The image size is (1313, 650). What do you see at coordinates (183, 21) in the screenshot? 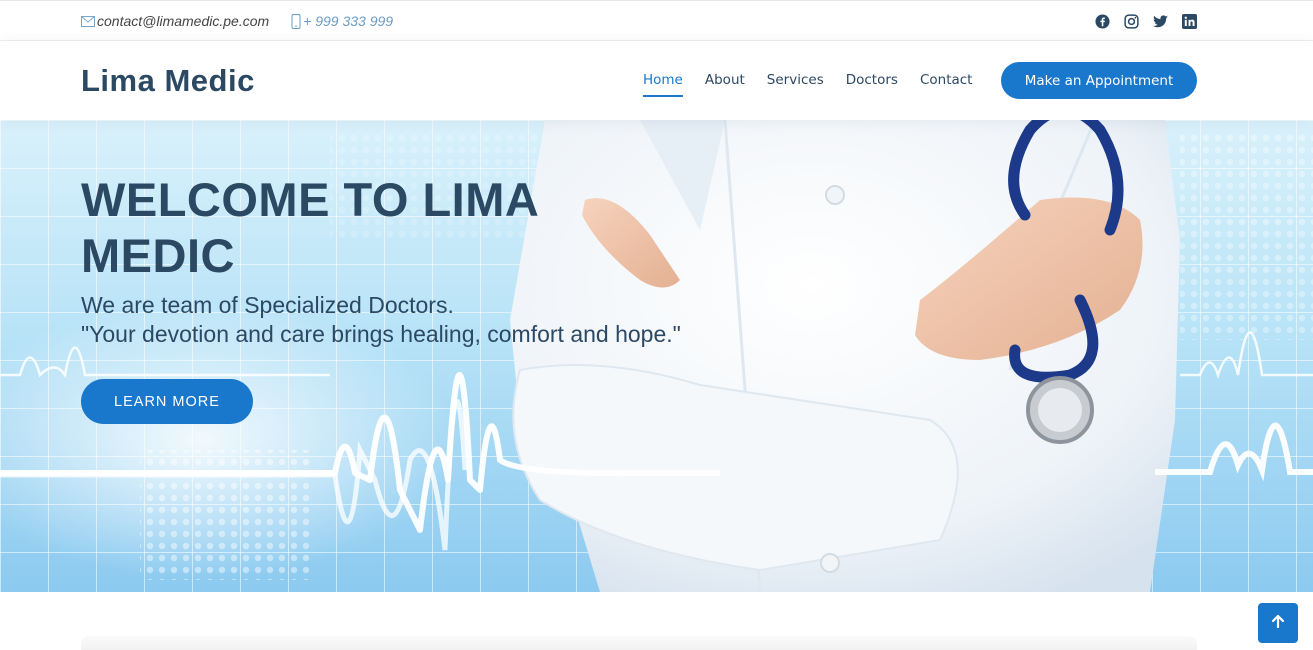
I see `email-link: contact@limamedic.pe.com` at bounding box center [183, 21].